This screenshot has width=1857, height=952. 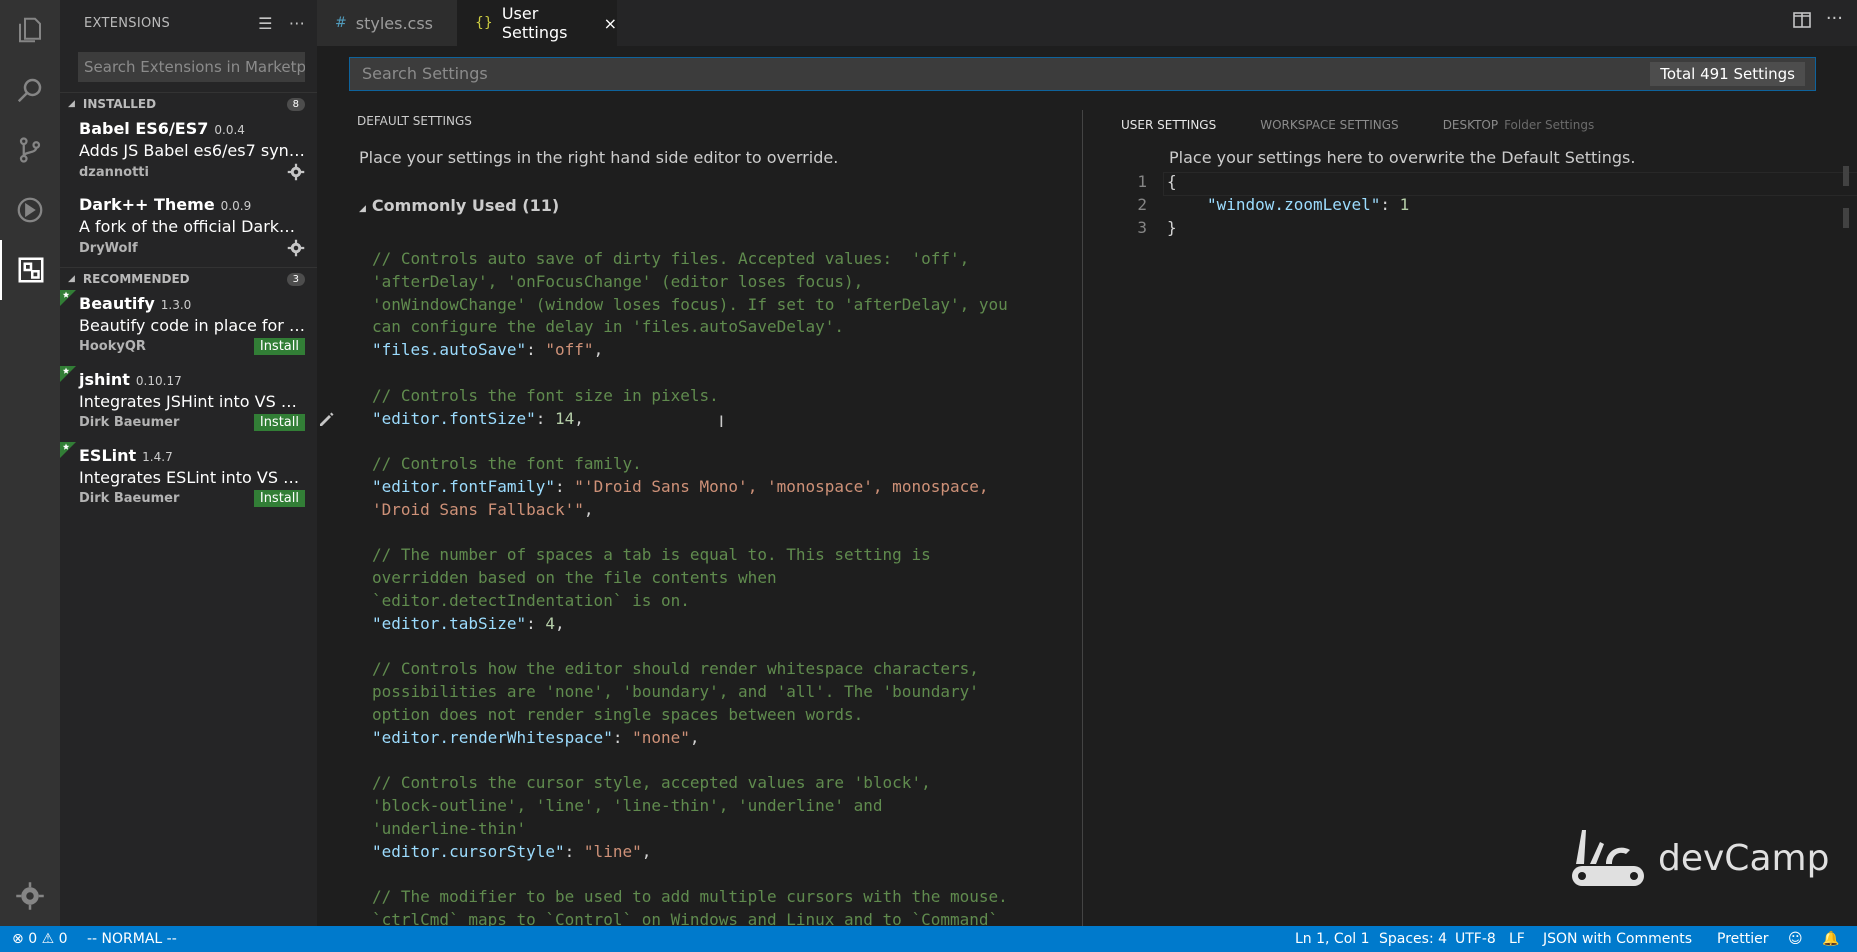 What do you see at coordinates (1475, 939) in the screenshot?
I see `encoding: UTF-8` at bounding box center [1475, 939].